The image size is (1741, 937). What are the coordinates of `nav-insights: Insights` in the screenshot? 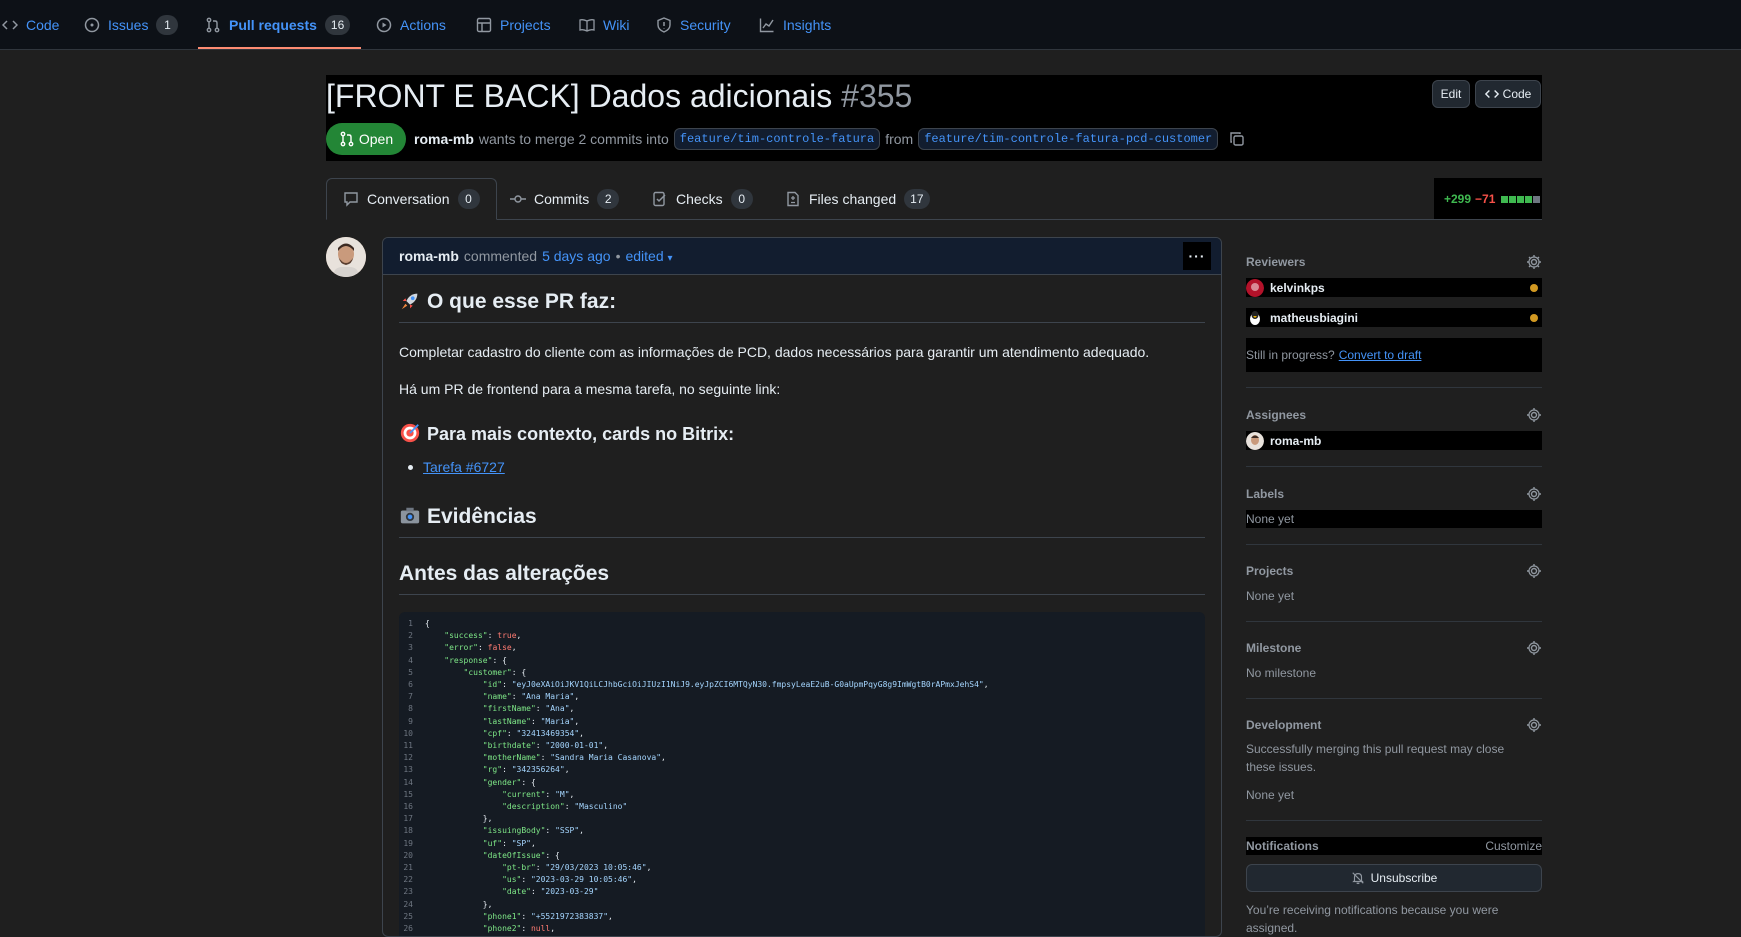 It's located at (795, 25).